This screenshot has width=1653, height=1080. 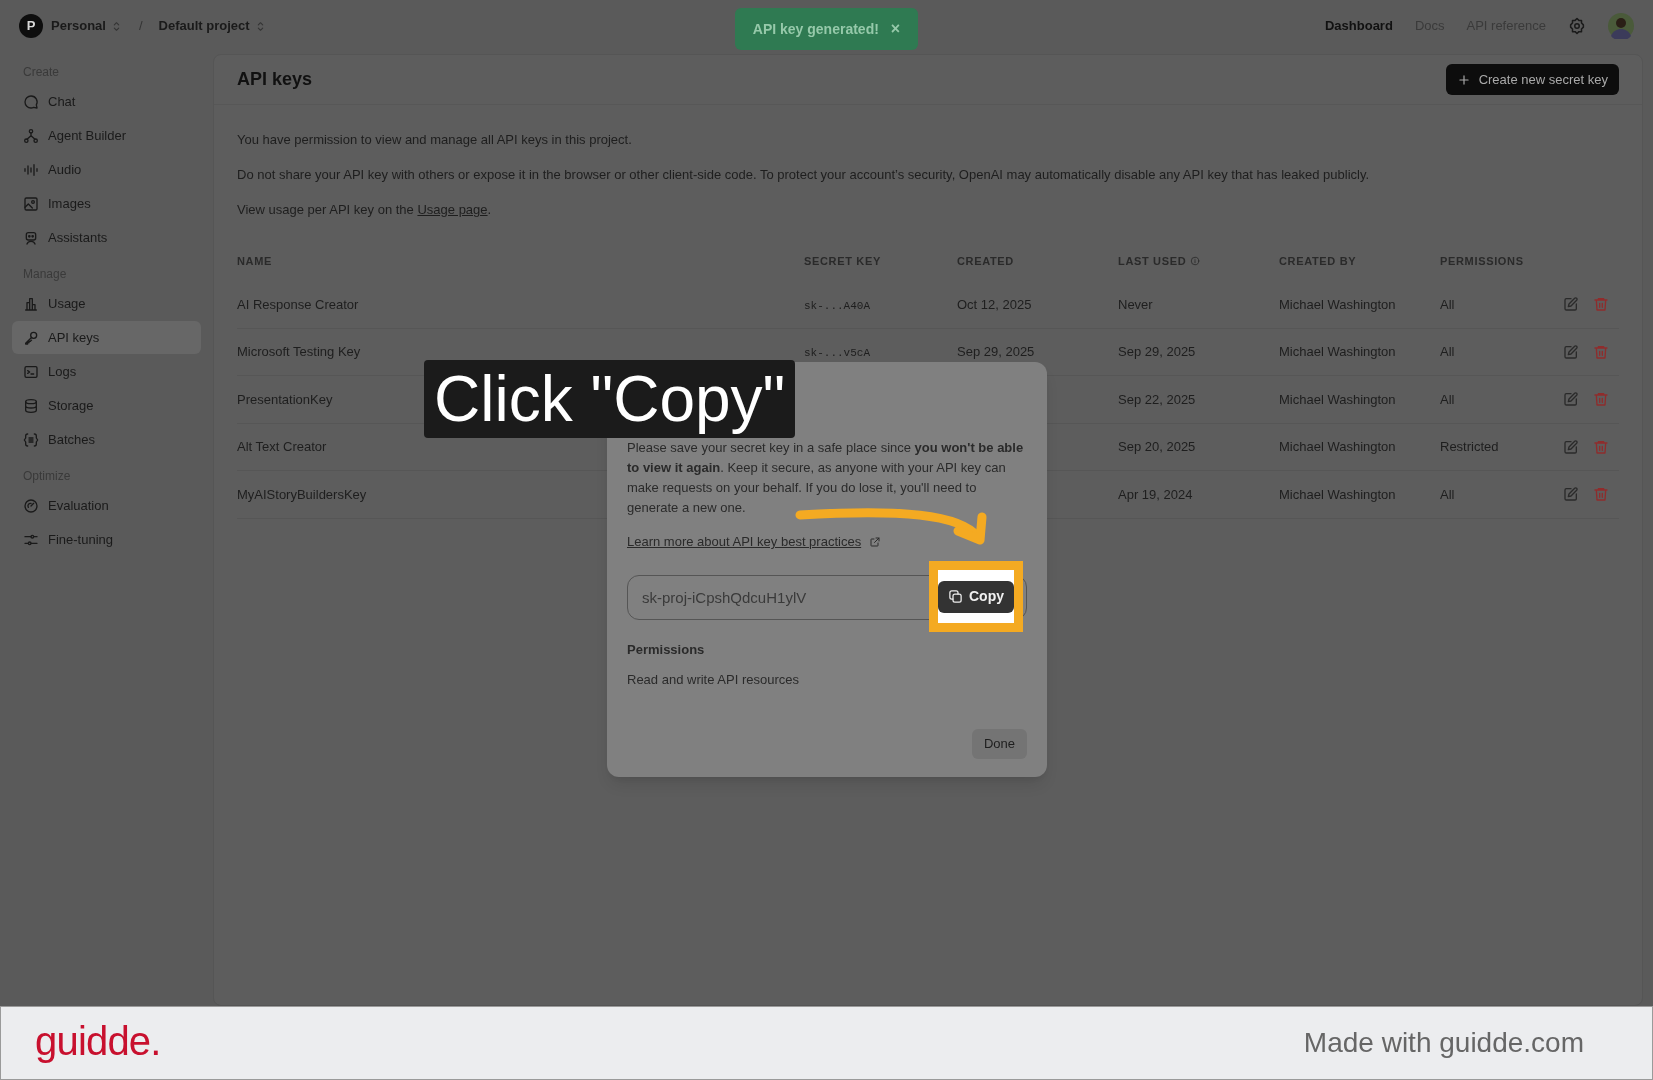 What do you see at coordinates (298, 304) in the screenshot?
I see `table-cell: AI Response Creator` at bounding box center [298, 304].